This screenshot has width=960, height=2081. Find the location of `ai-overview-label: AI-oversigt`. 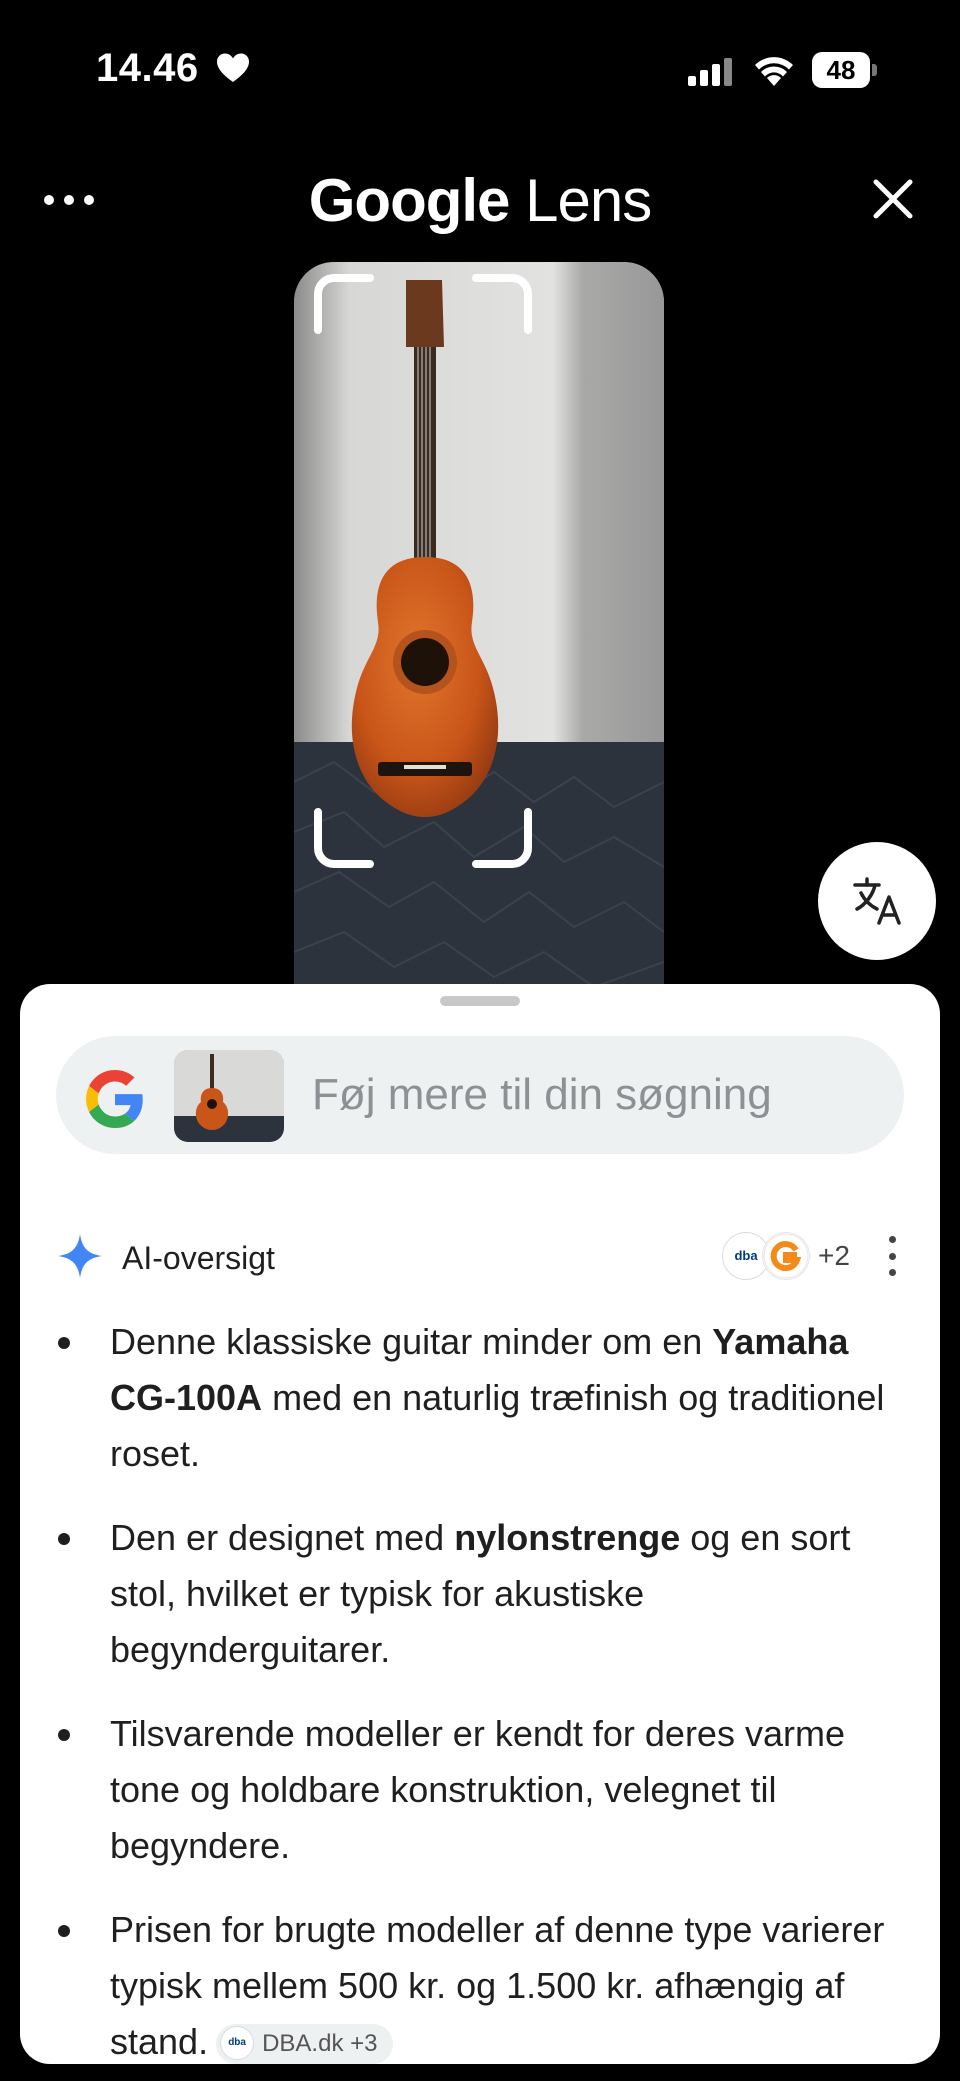

ai-overview-label: AI-oversigt is located at coordinates (198, 1258).